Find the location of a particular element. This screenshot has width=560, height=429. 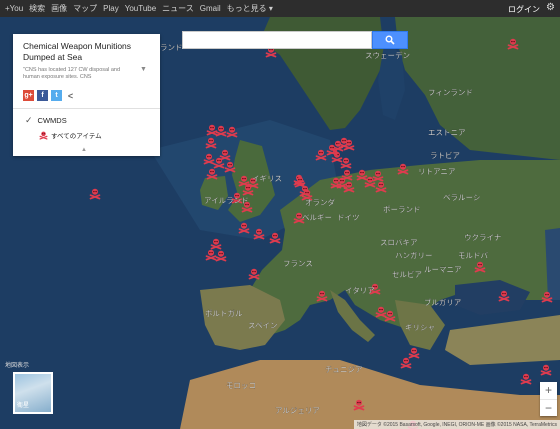

satellite-toggle: 衛星 is located at coordinates (33, 393).